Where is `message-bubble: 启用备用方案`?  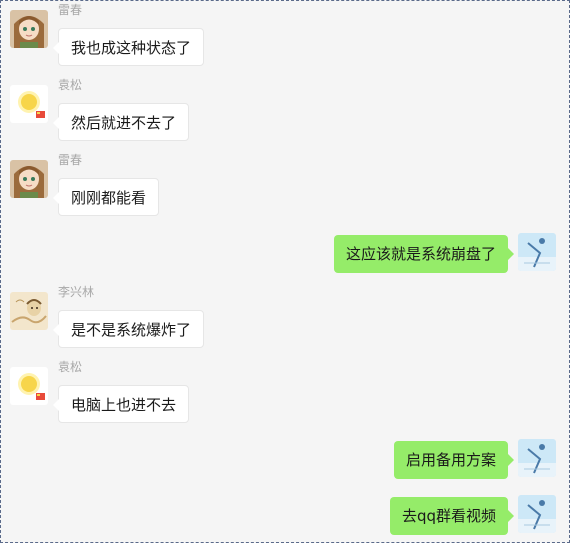 message-bubble: 启用备用方案 is located at coordinates (454, 460).